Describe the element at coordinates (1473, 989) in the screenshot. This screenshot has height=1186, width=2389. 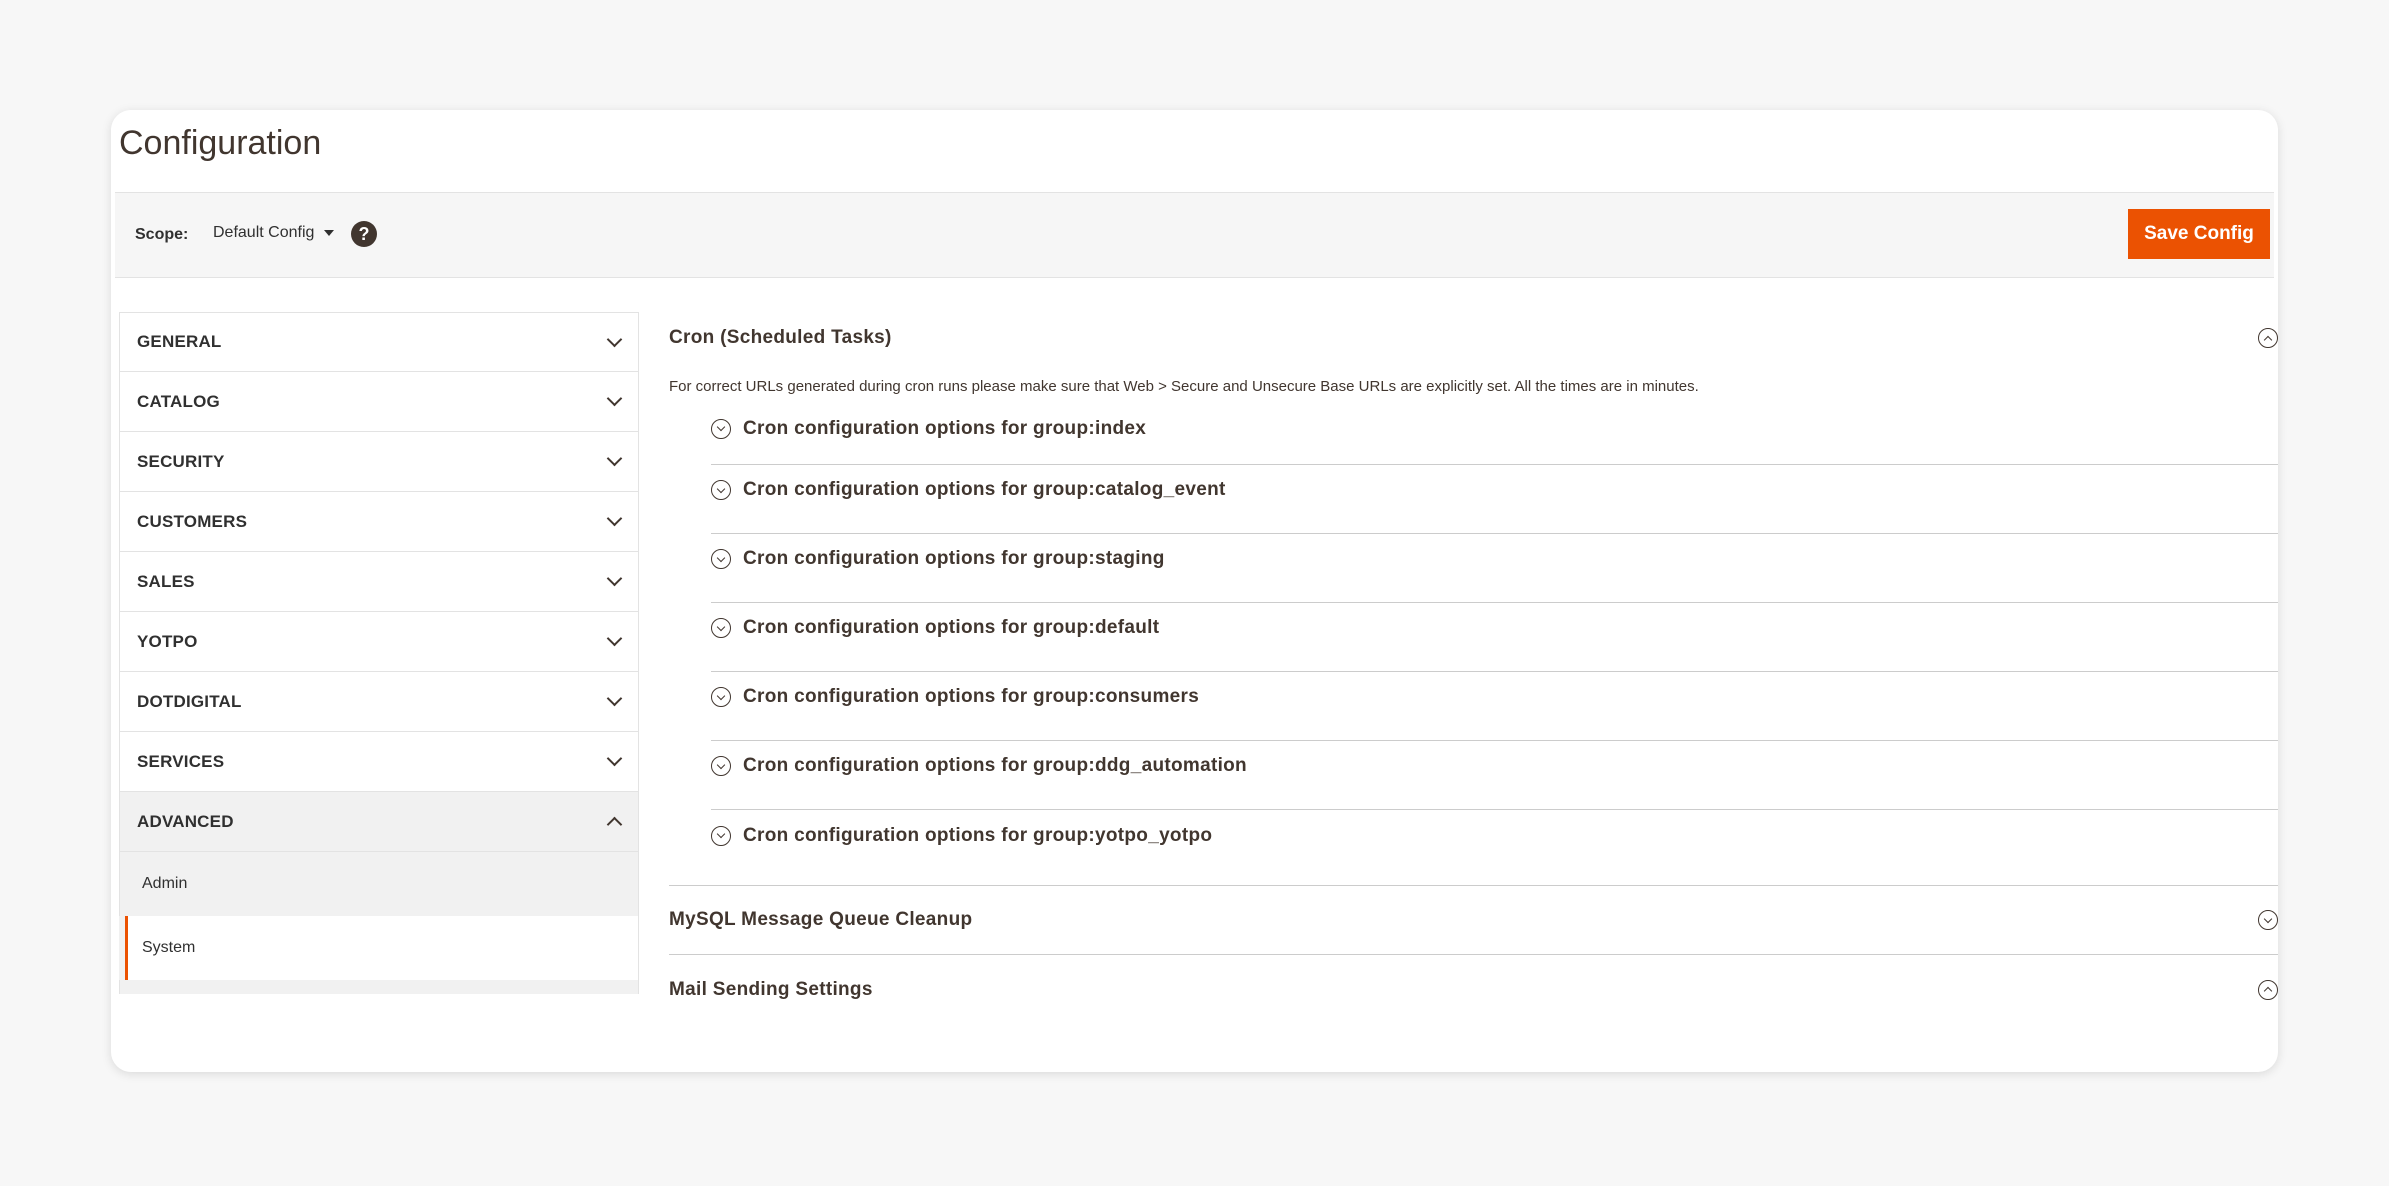
I see `section-mail-sending-header: Mail Sending Settings` at that location.